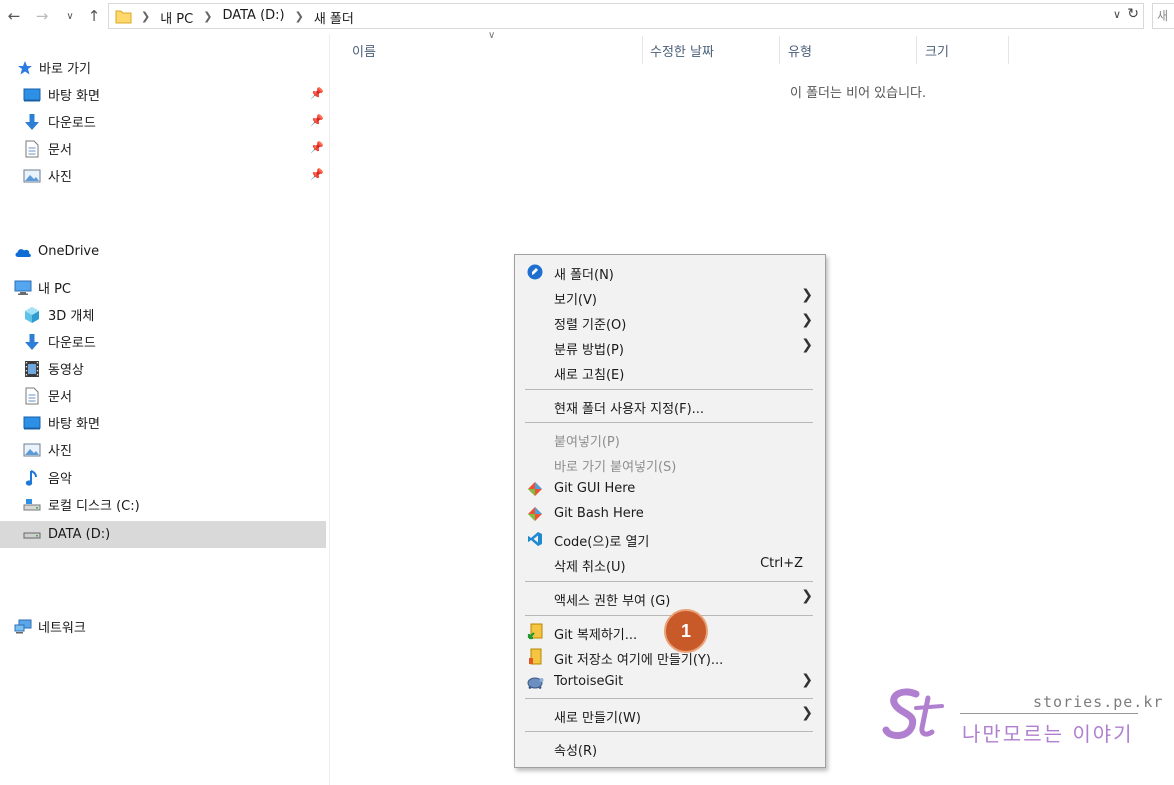  Describe the element at coordinates (164, 121) in the screenshot. I see `nav-quick-downloads: 다운로드 📌` at that location.